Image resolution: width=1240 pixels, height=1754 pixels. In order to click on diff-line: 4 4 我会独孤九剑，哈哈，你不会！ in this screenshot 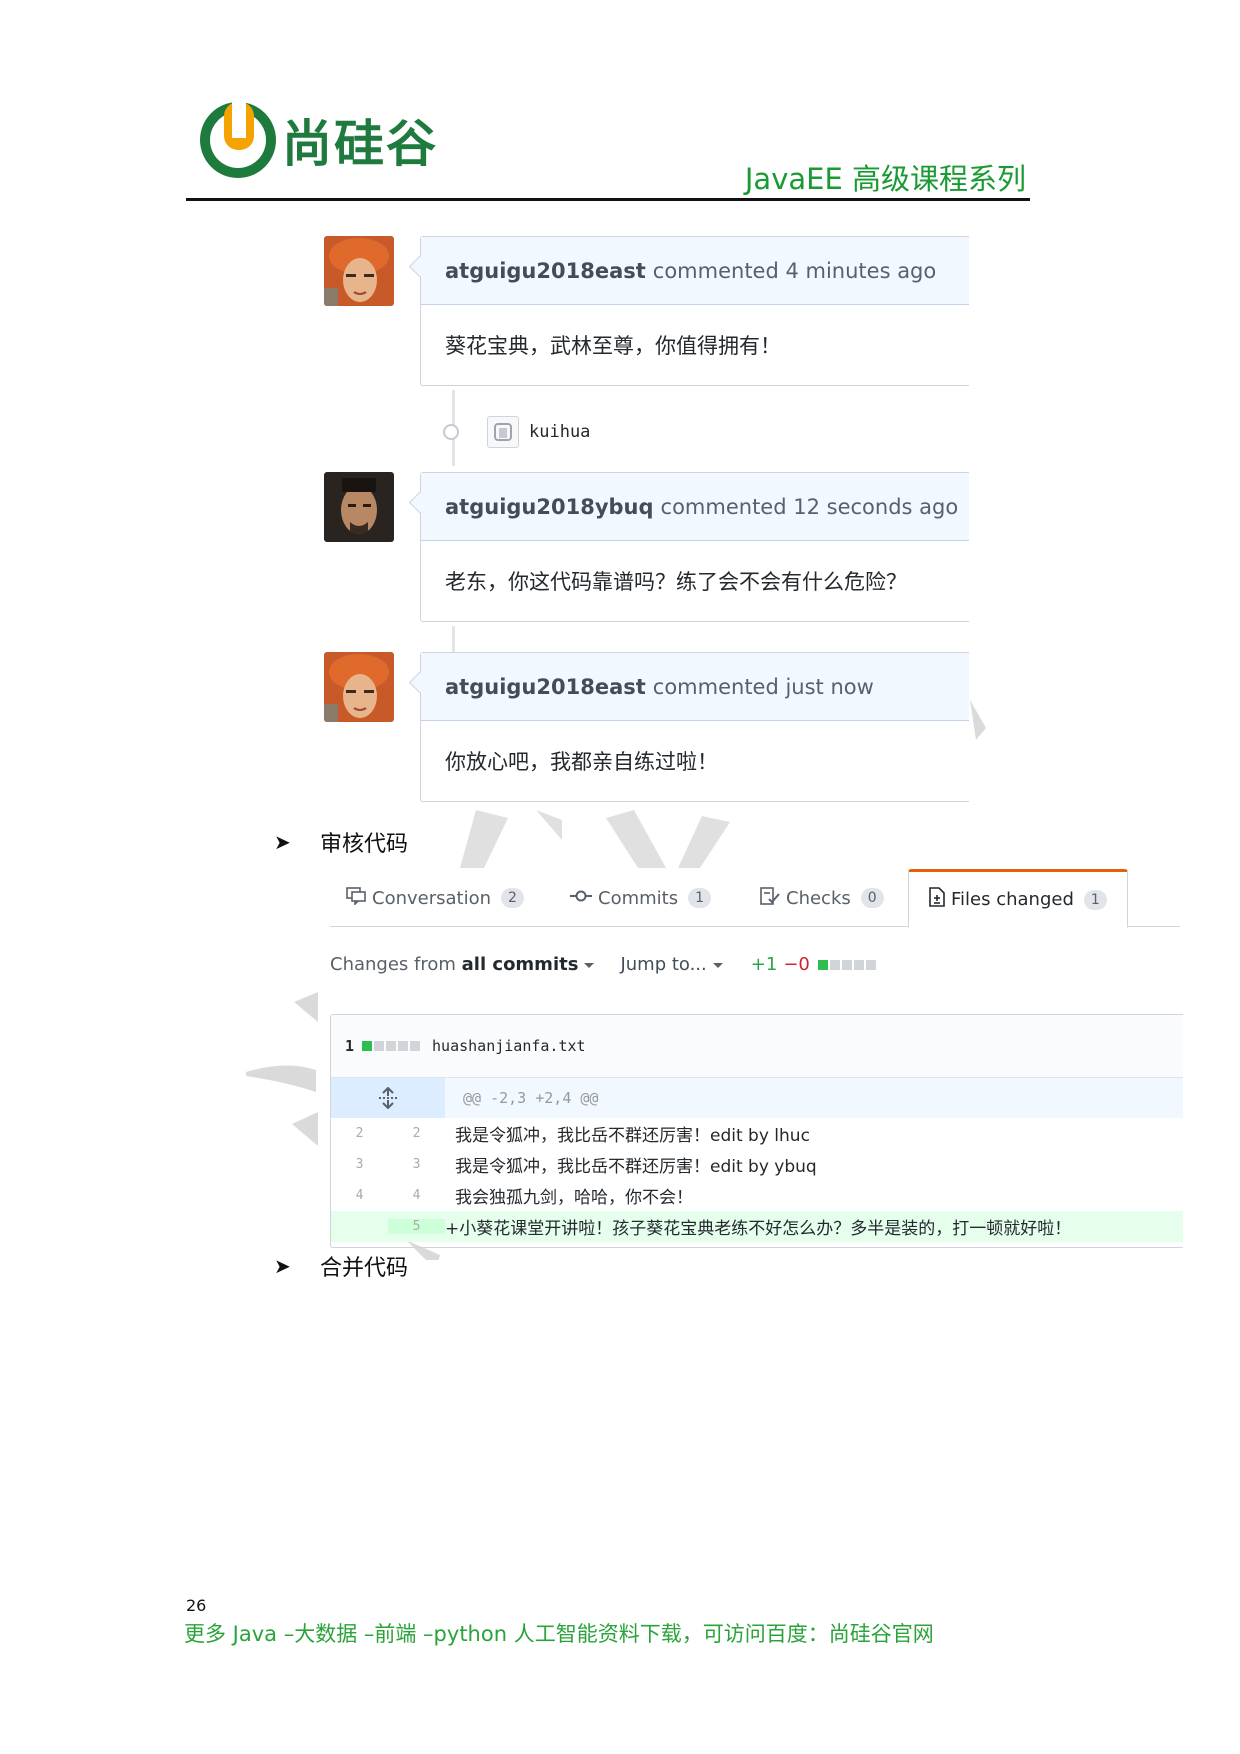, I will do `click(757, 1195)`.